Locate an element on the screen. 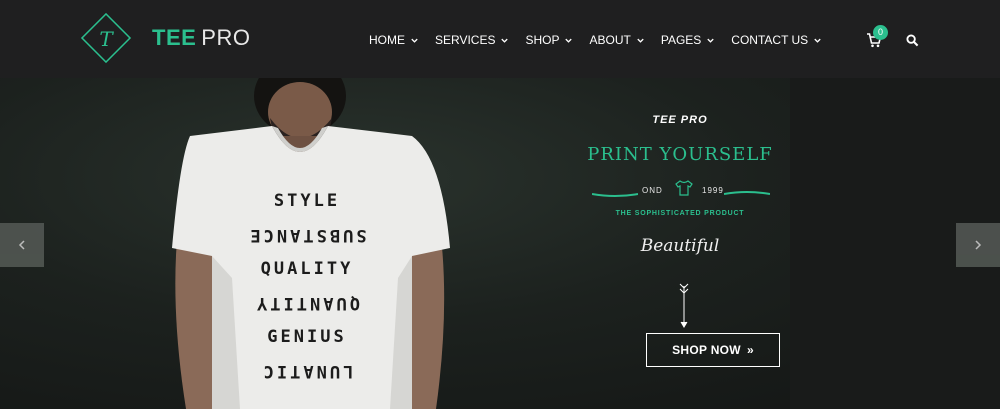  shirt-print-line: QUANTITY is located at coordinates (307, 303).